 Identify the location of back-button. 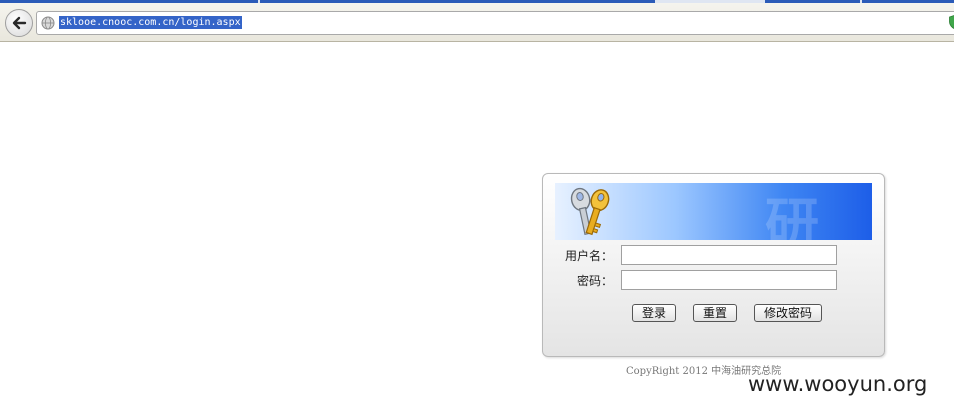
(19, 23).